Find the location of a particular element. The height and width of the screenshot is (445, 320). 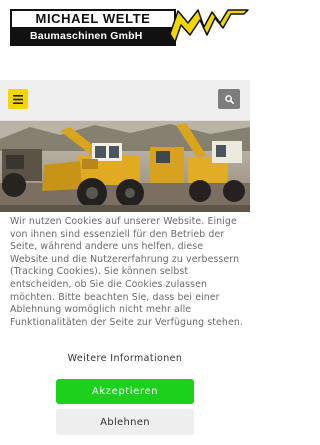

mw-brand-mark-icon is located at coordinates (209, 26).